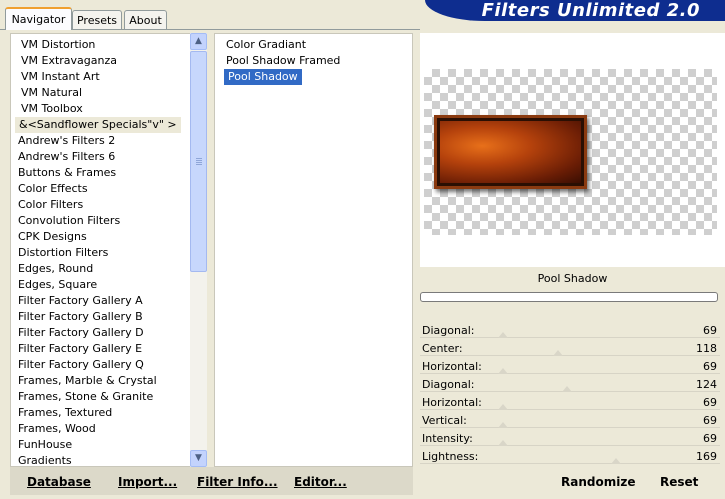  What do you see at coordinates (69, 61) in the screenshot?
I see `category-item: VM Extravaganza` at bounding box center [69, 61].